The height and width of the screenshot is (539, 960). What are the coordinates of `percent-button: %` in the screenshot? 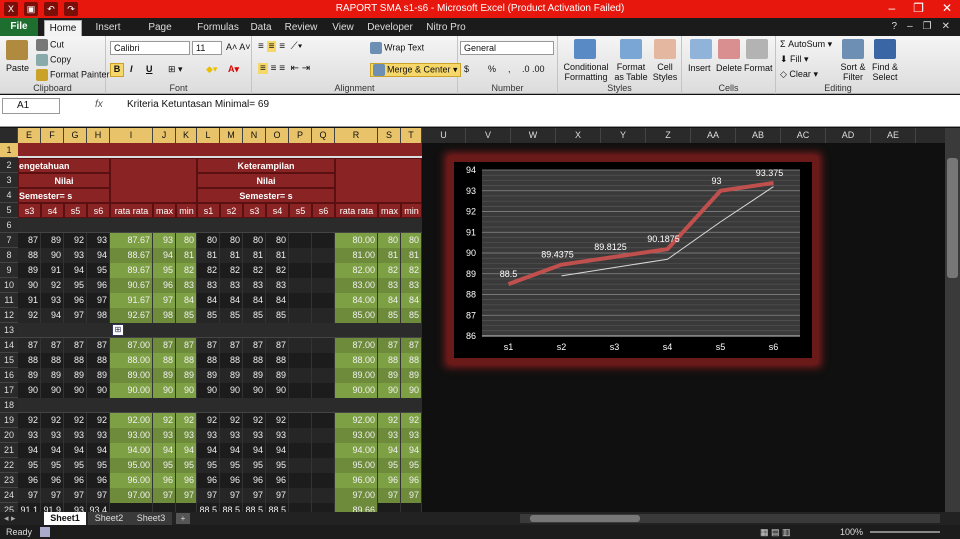 It's located at (492, 69).